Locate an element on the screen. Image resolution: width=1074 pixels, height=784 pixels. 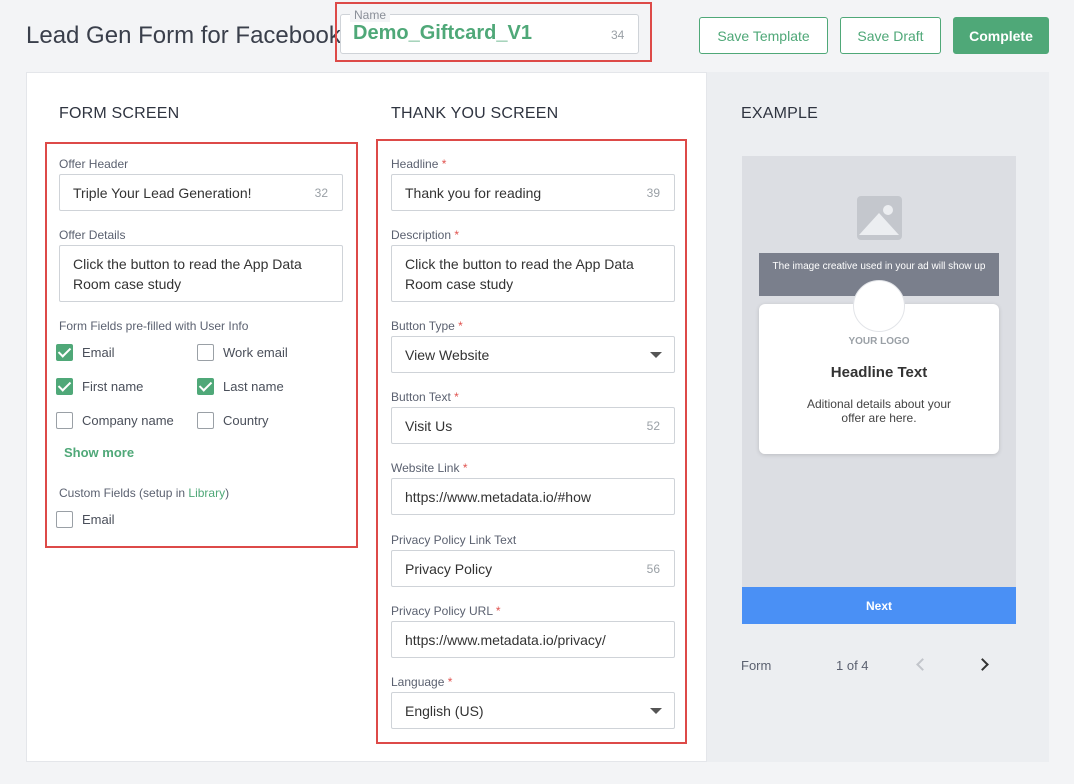
privacy-text-char-count: 56 is located at coordinates (653, 568).